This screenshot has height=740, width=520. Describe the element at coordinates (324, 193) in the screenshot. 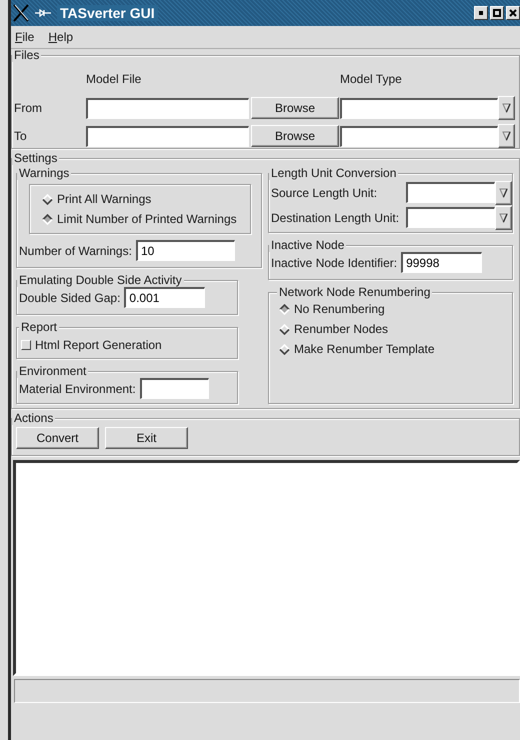

I see `field-label: Source Length Unit:` at that location.